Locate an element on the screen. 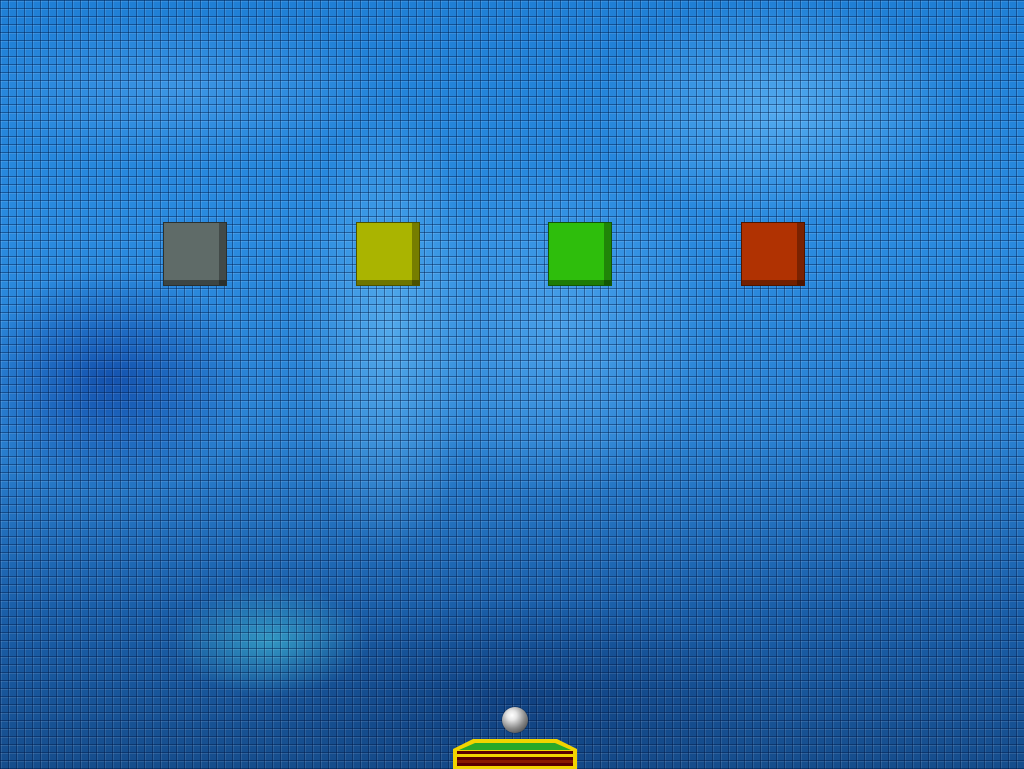 The height and width of the screenshot is (769, 1024). player-paddle is located at coordinates (515, 753).